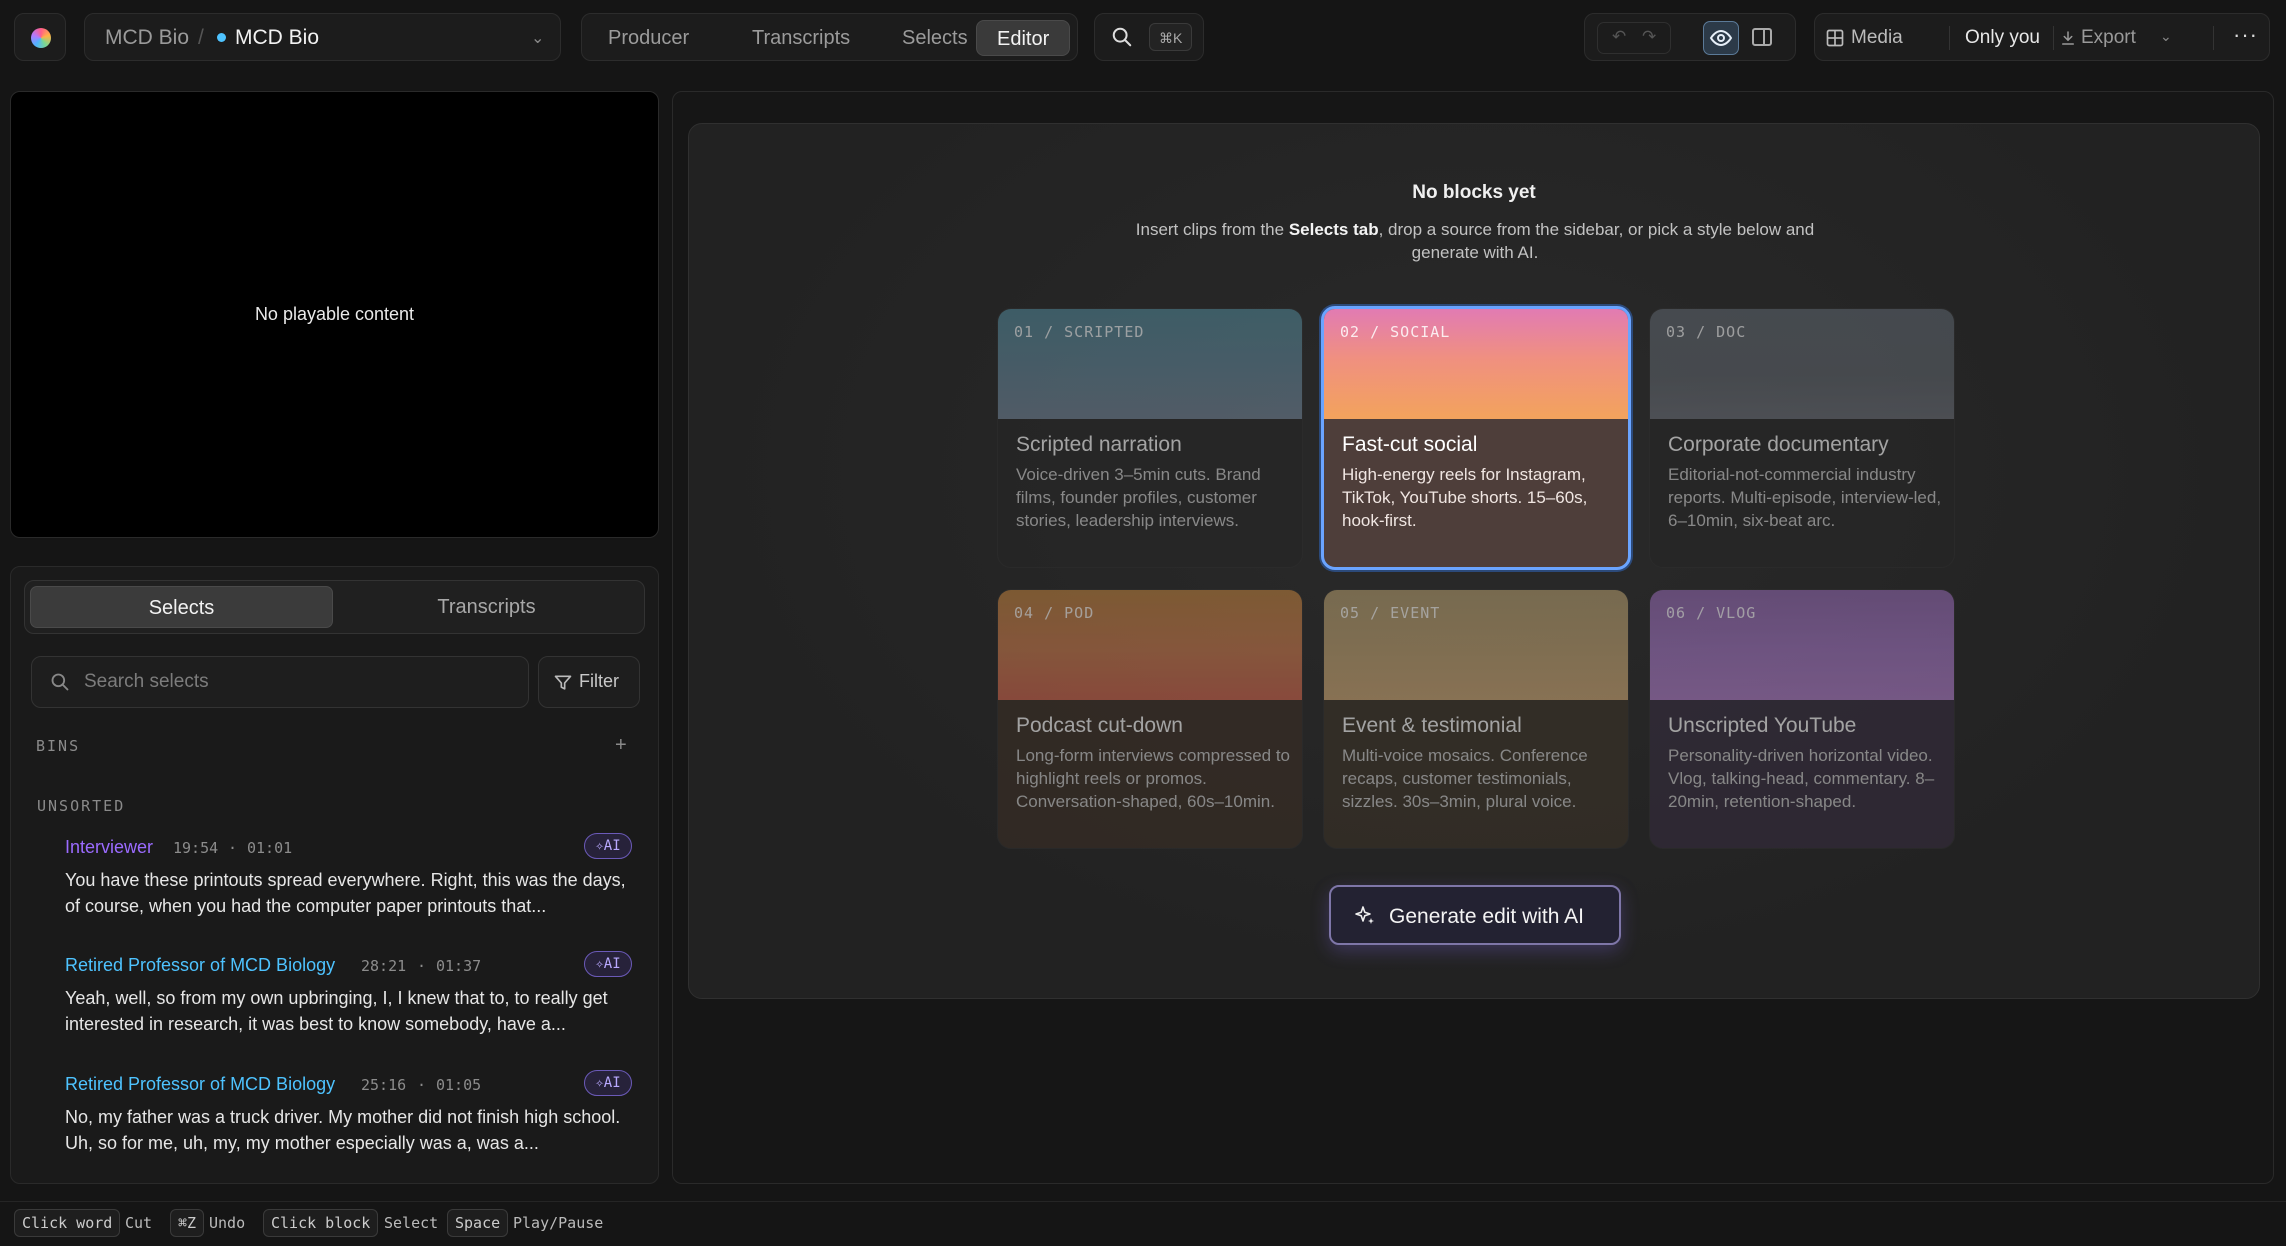 The height and width of the screenshot is (1246, 2286). Describe the element at coordinates (1486, 916) in the screenshot. I see `generate-edit-label: Generate edit with AI` at that location.